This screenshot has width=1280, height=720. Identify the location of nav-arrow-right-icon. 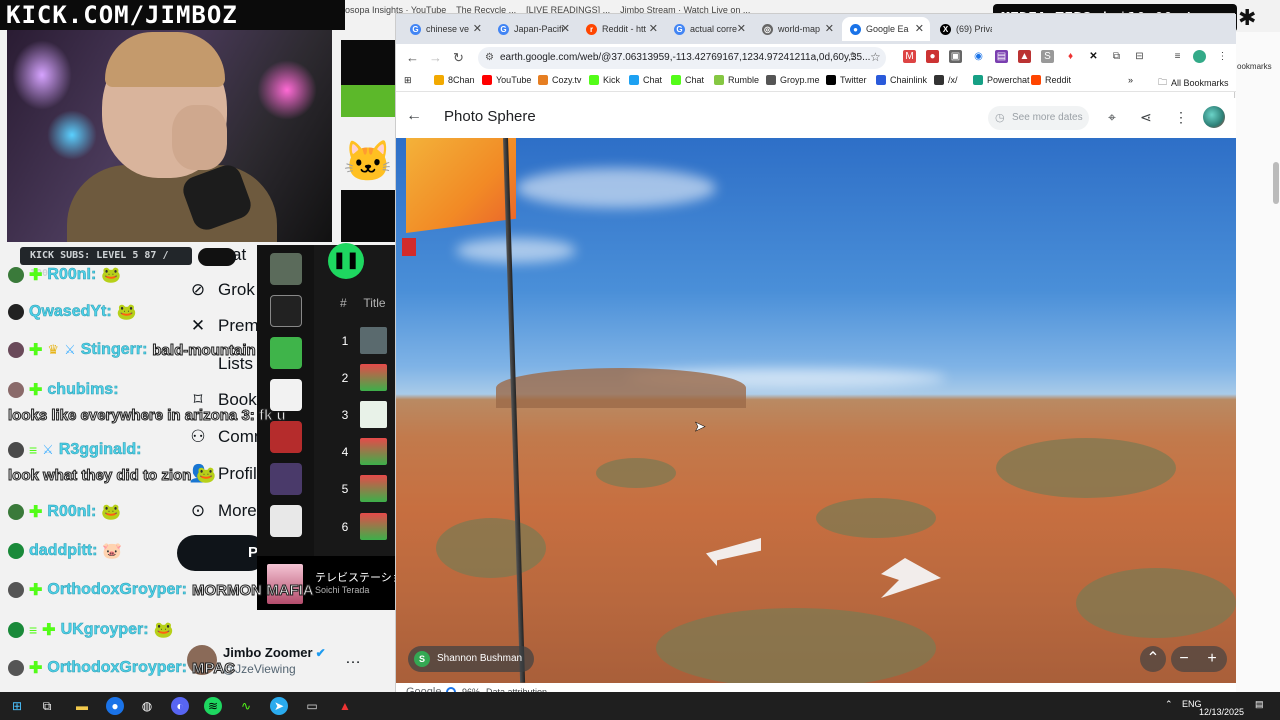
(911, 578).